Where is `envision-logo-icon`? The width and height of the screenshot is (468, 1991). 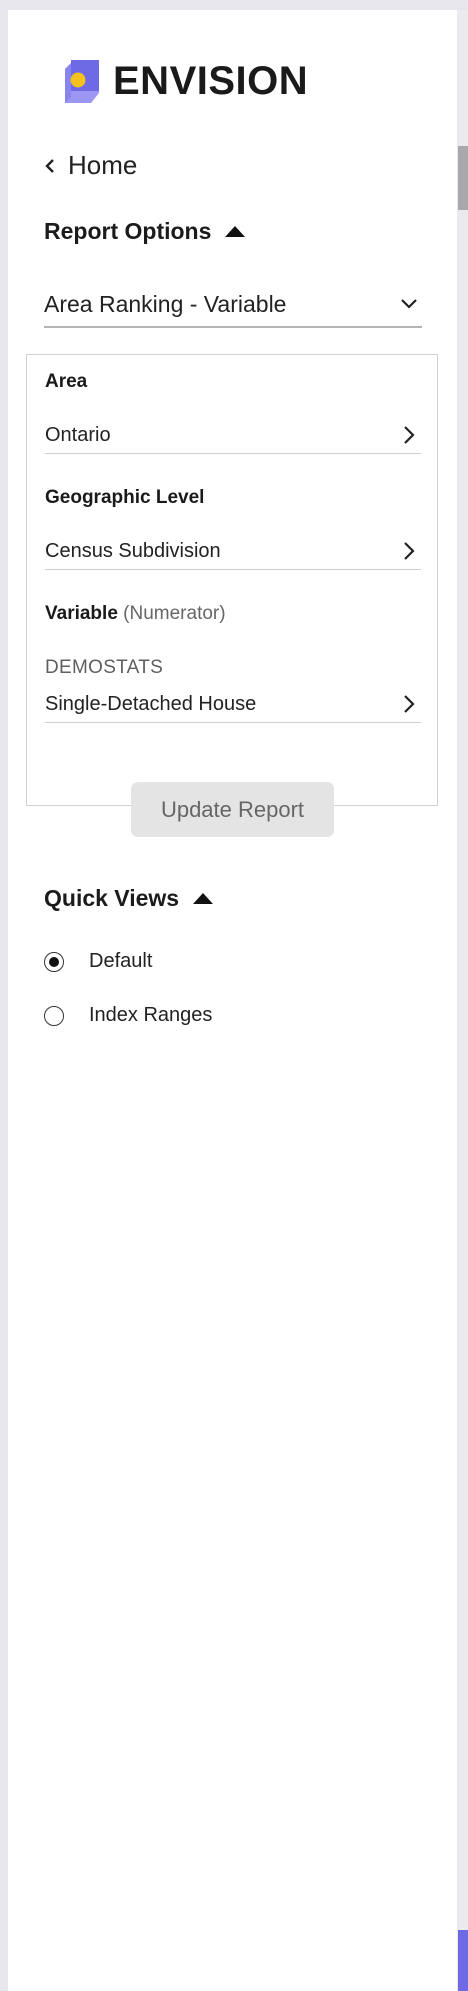
envision-logo-icon is located at coordinates (82, 81).